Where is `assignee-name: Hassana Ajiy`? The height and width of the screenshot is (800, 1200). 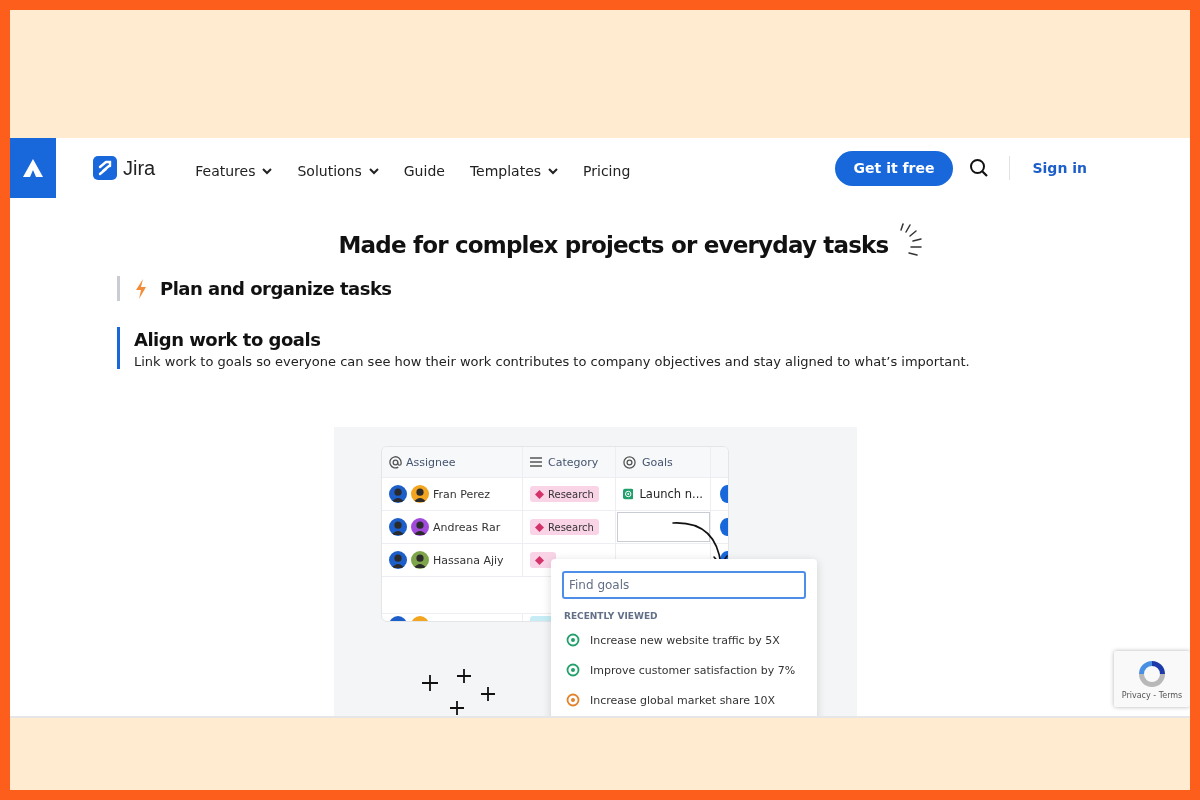 assignee-name: Hassana Ajiy is located at coordinates (468, 560).